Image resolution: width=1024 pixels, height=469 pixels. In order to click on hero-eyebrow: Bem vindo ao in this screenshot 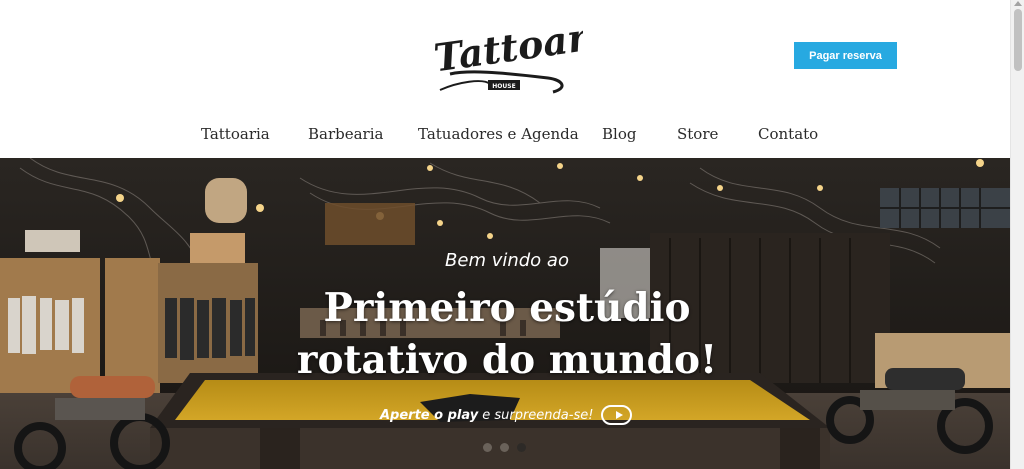, I will do `click(507, 260)`.